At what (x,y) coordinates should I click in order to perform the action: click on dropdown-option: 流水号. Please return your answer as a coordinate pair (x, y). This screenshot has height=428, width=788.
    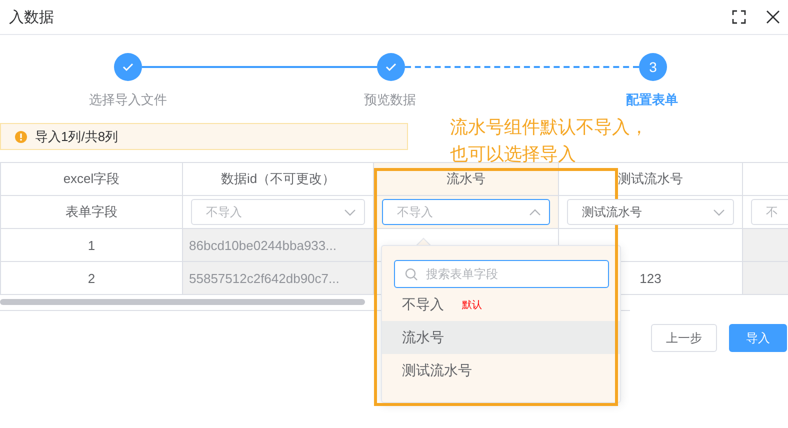
    Looking at the image, I should click on (501, 337).